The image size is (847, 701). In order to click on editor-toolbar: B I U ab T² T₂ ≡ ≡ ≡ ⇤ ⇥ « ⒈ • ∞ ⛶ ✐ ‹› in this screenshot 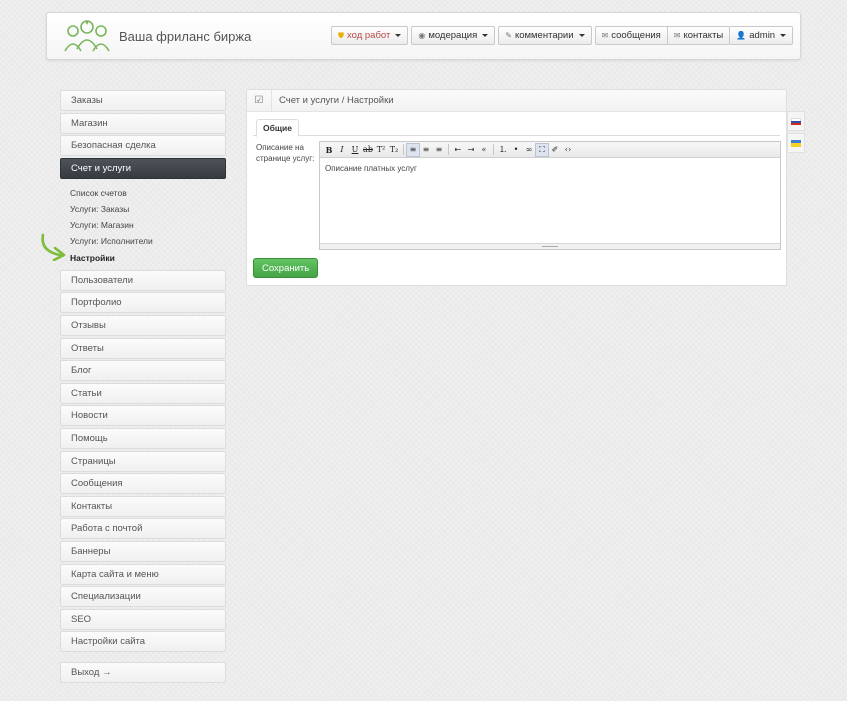, I will do `click(550, 150)`.